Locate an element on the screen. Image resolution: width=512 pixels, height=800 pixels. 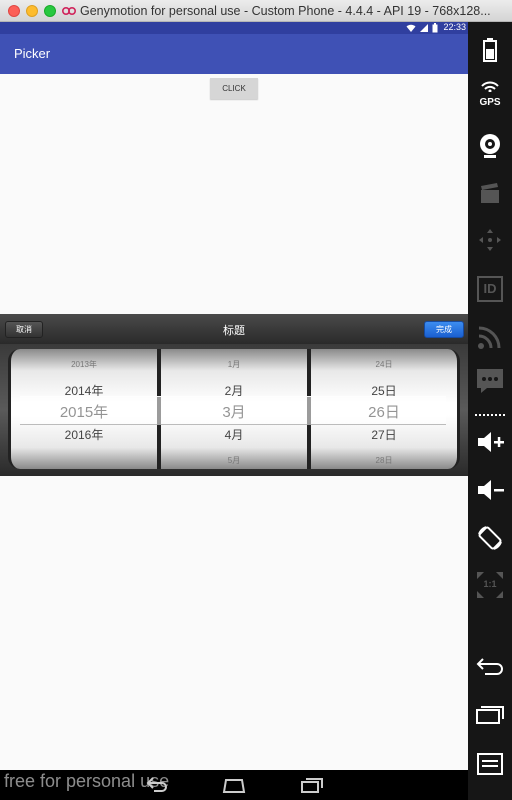
year-option-selected: 2015年 is located at coordinates (84, 411).